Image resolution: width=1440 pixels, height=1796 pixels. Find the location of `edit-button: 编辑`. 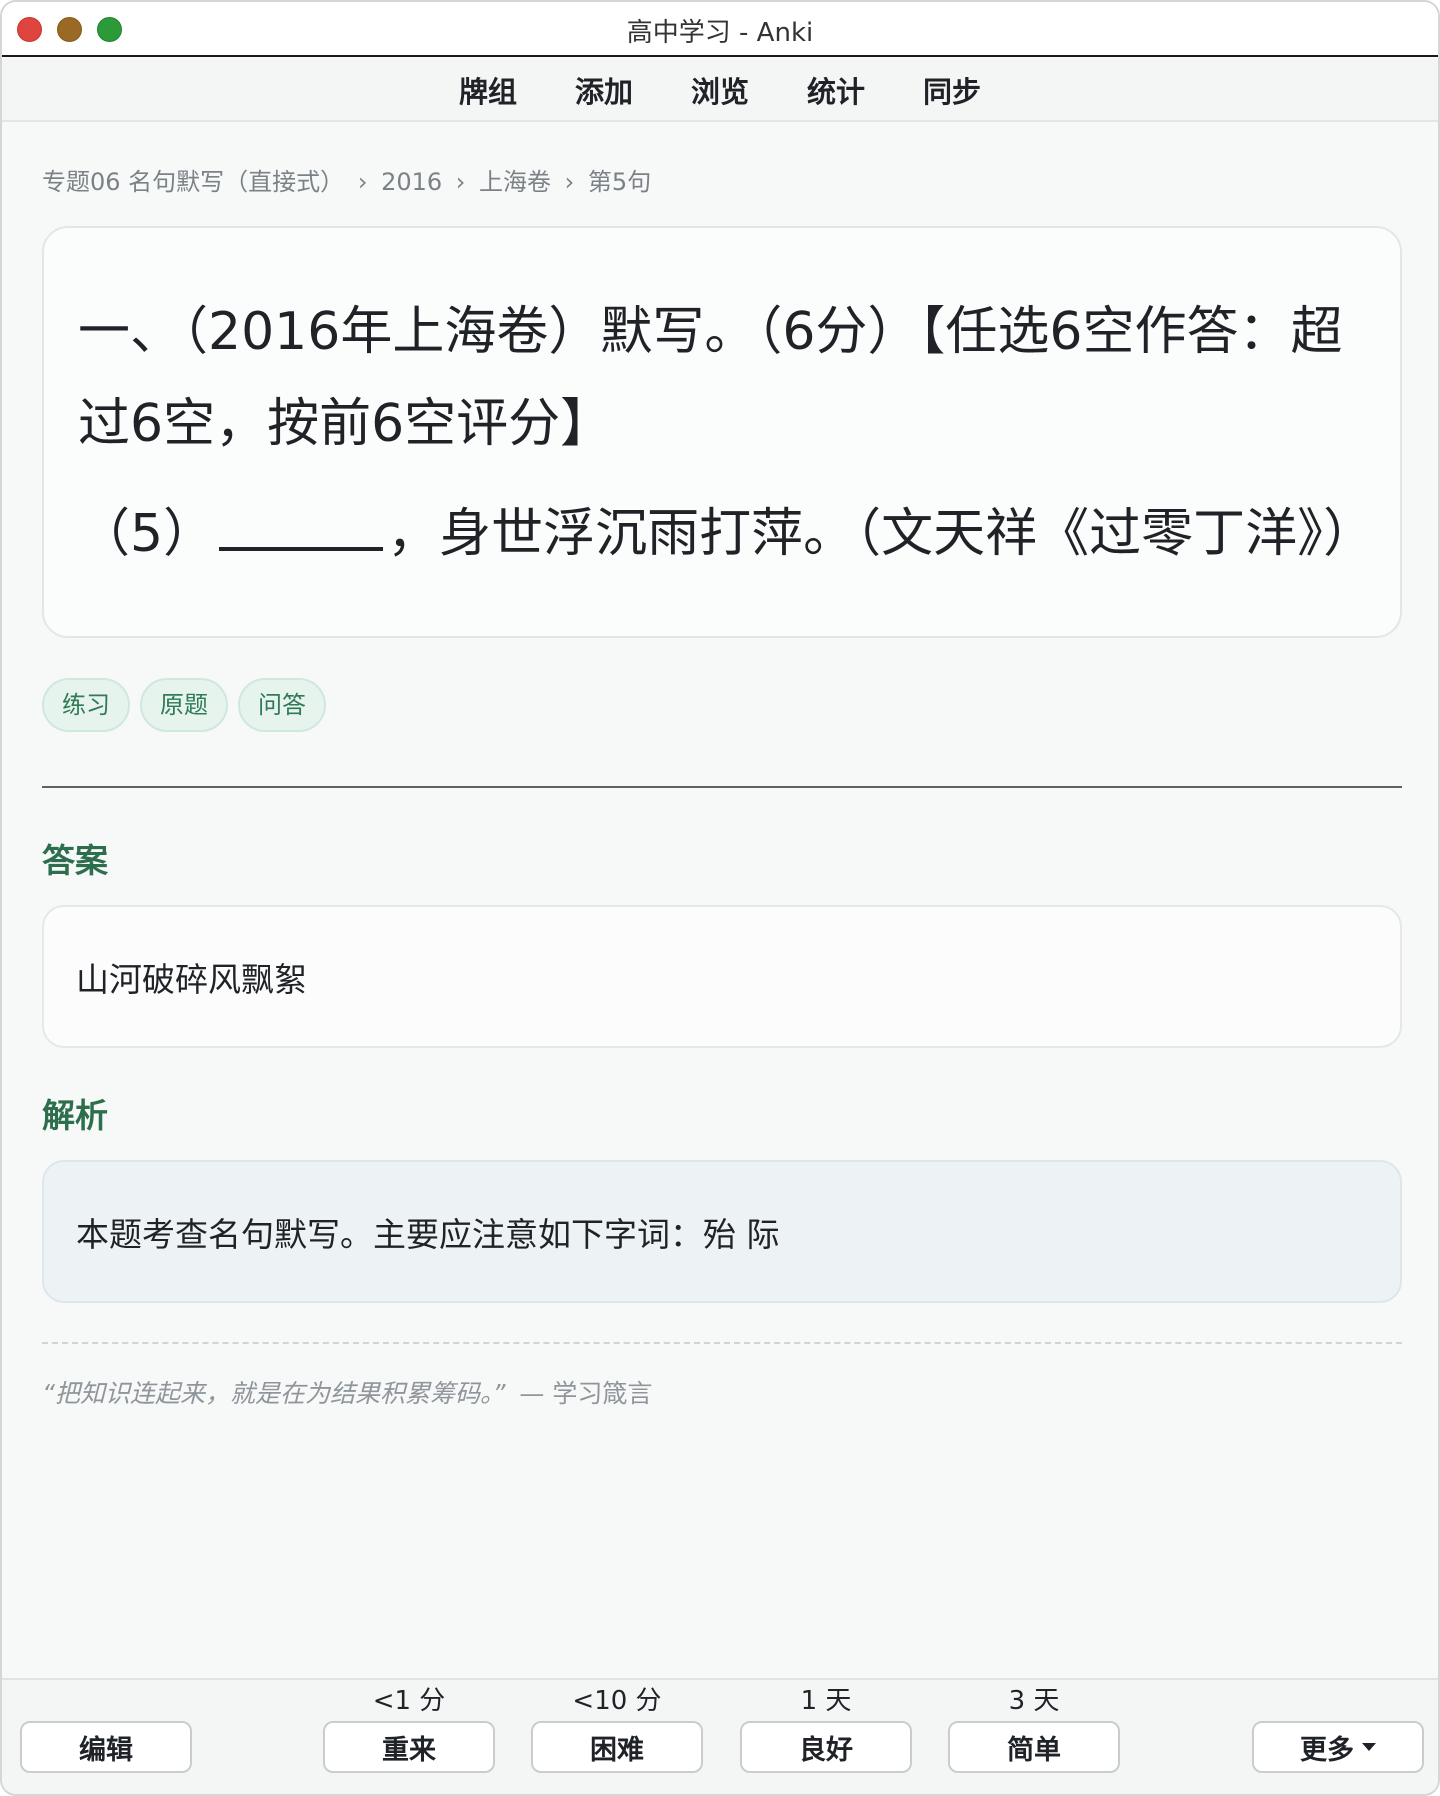

edit-button: 编辑 is located at coordinates (106, 1747).